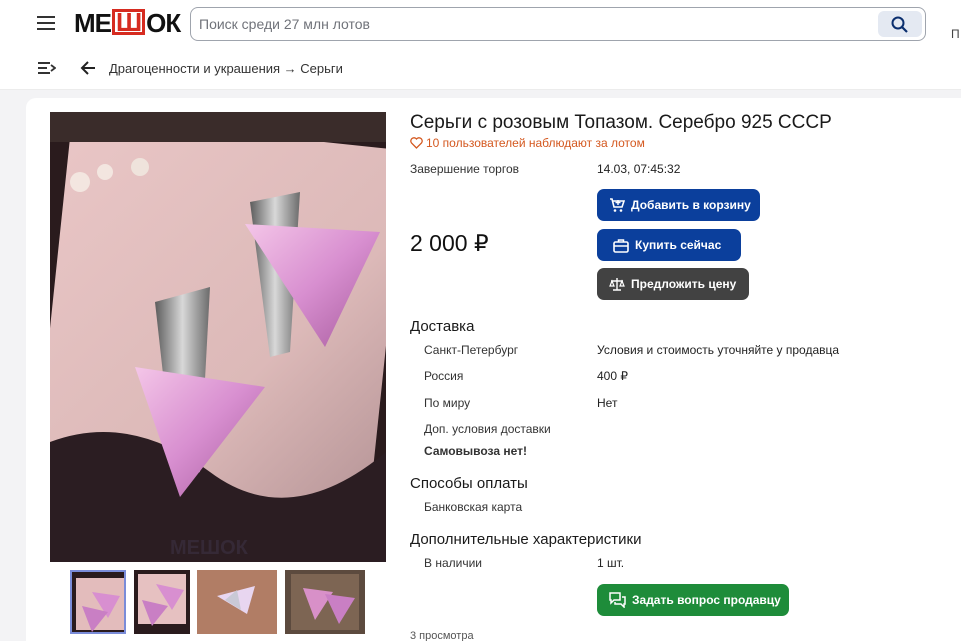 The image size is (961, 641). I want to click on buy-now-label: Купить сейчас, so click(678, 245).